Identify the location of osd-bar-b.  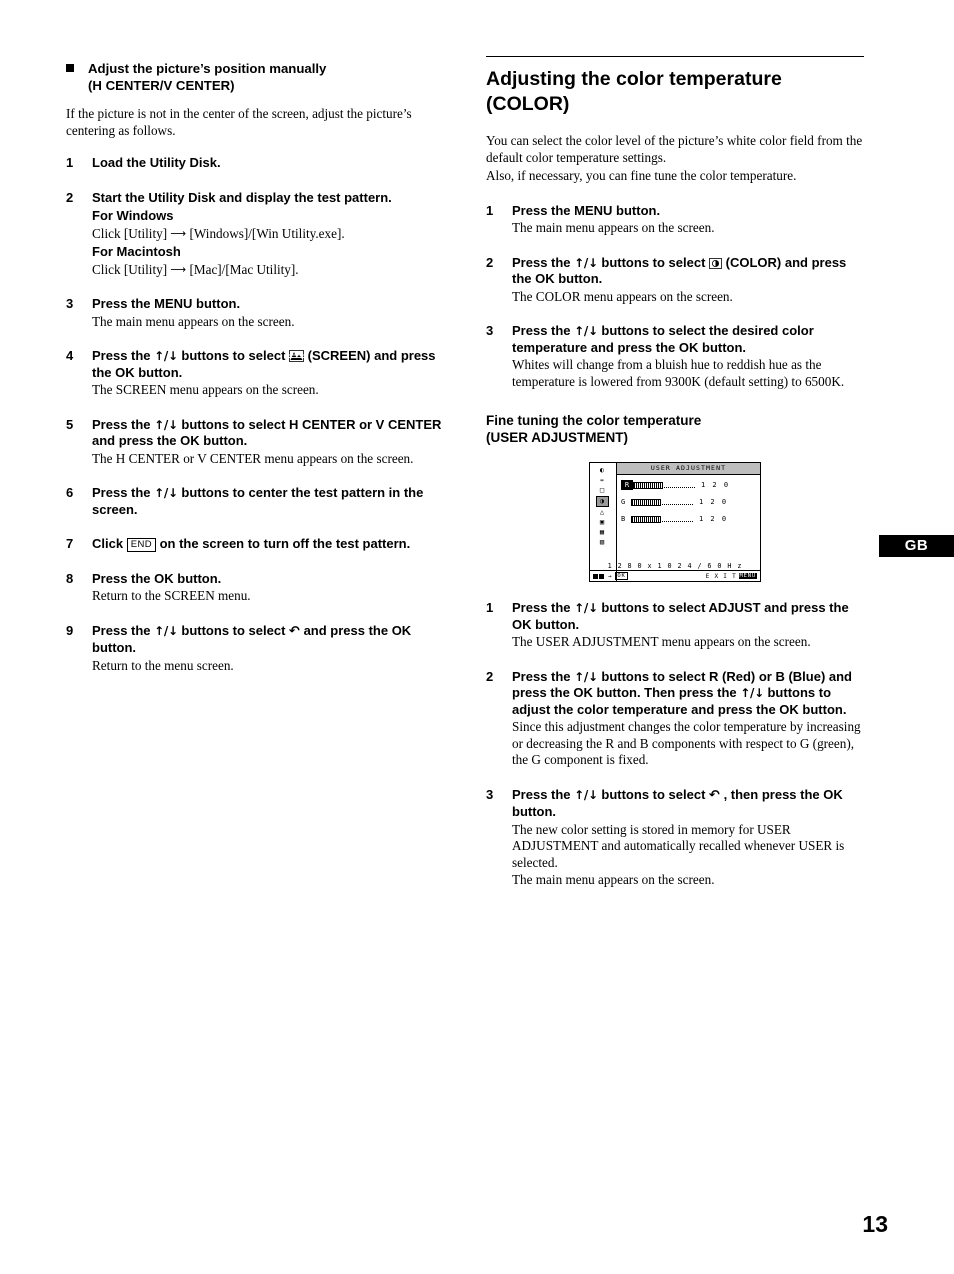
(662, 519).